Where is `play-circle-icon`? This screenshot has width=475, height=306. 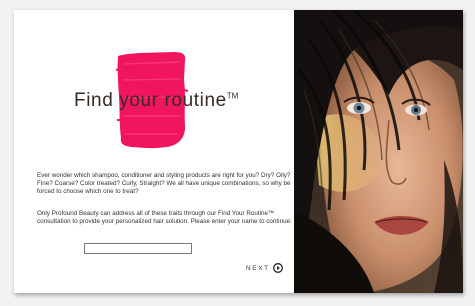
play-circle-icon is located at coordinates (277, 268).